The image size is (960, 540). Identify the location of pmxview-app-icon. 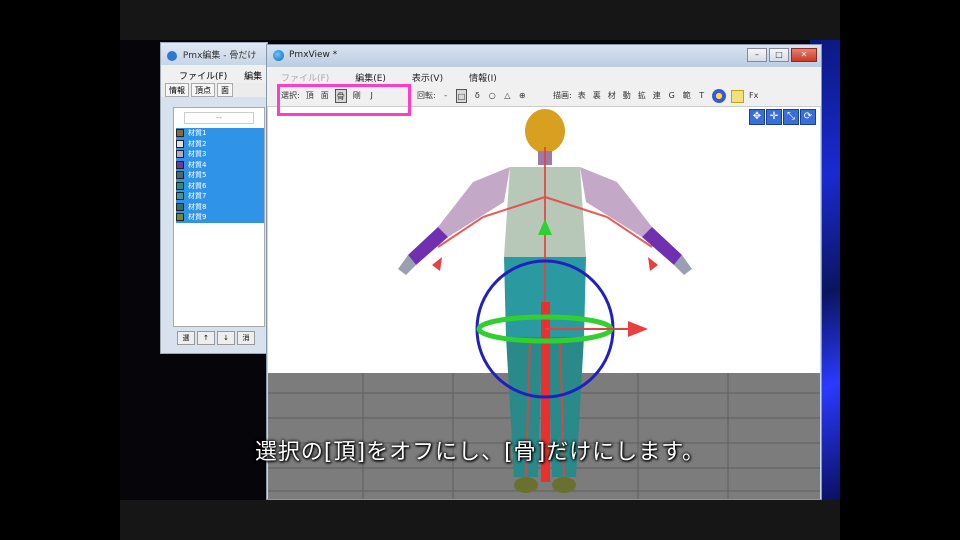
(278, 55).